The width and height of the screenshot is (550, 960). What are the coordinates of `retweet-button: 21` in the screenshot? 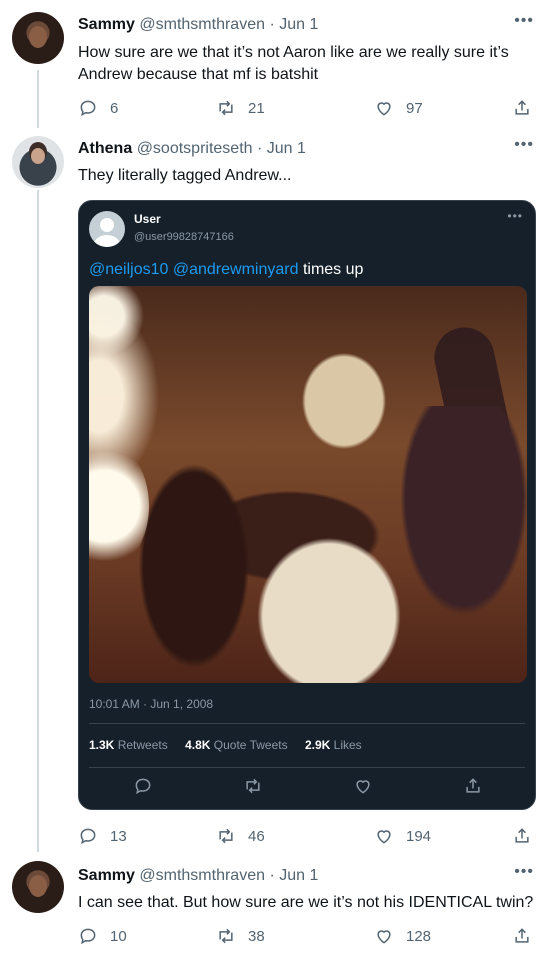 It's located at (240, 108).